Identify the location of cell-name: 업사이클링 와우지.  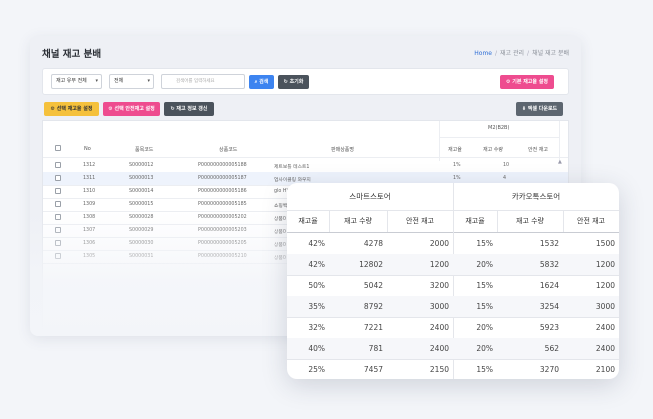
(292, 180).